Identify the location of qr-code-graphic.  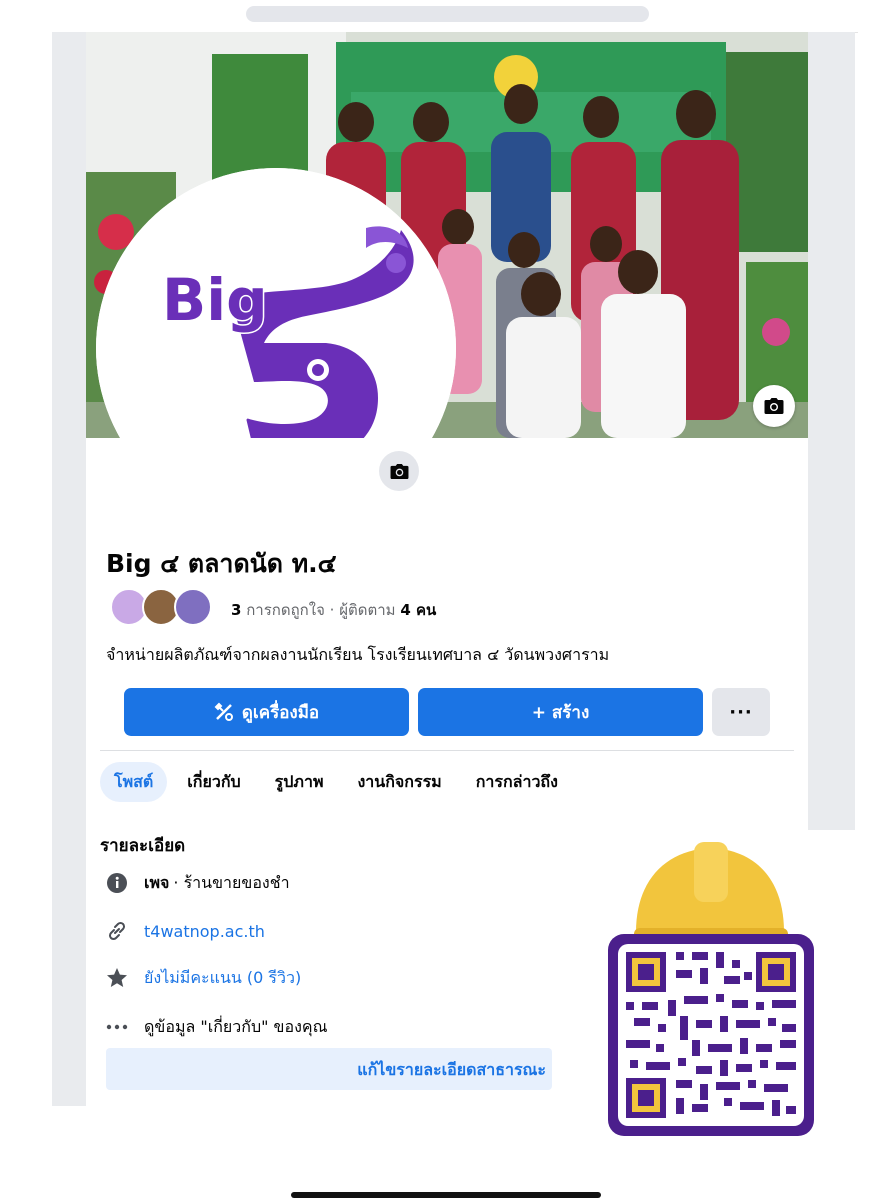
(711, 990).